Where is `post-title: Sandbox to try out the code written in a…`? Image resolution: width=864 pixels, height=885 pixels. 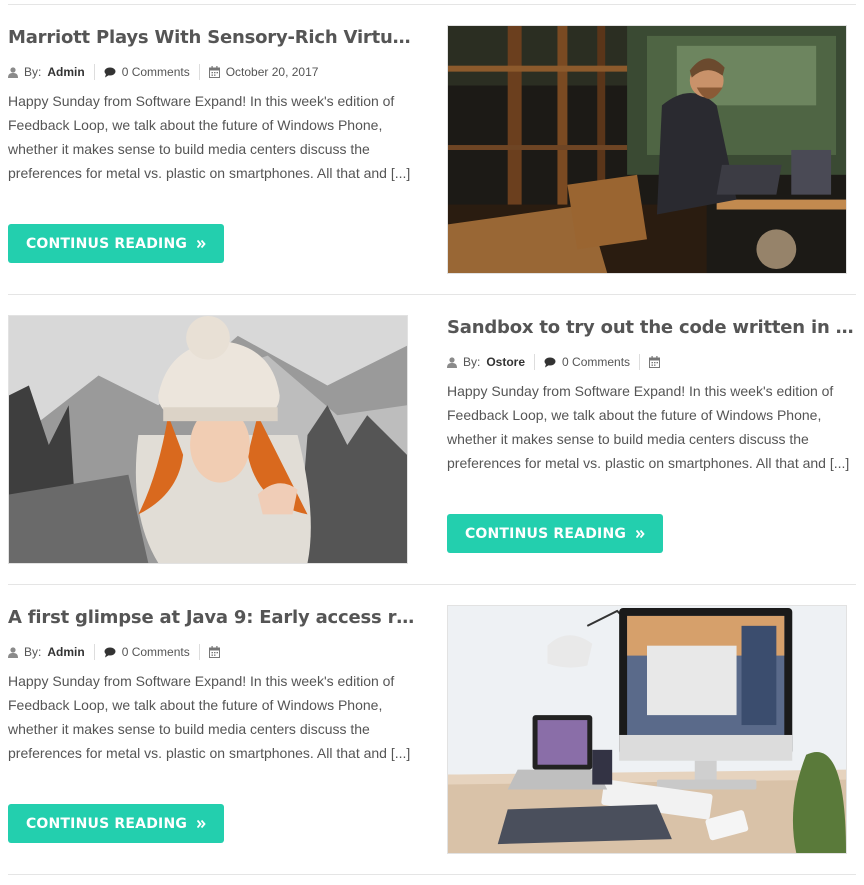 post-title: Sandbox to try out the code written in a… is located at coordinates (653, 328).